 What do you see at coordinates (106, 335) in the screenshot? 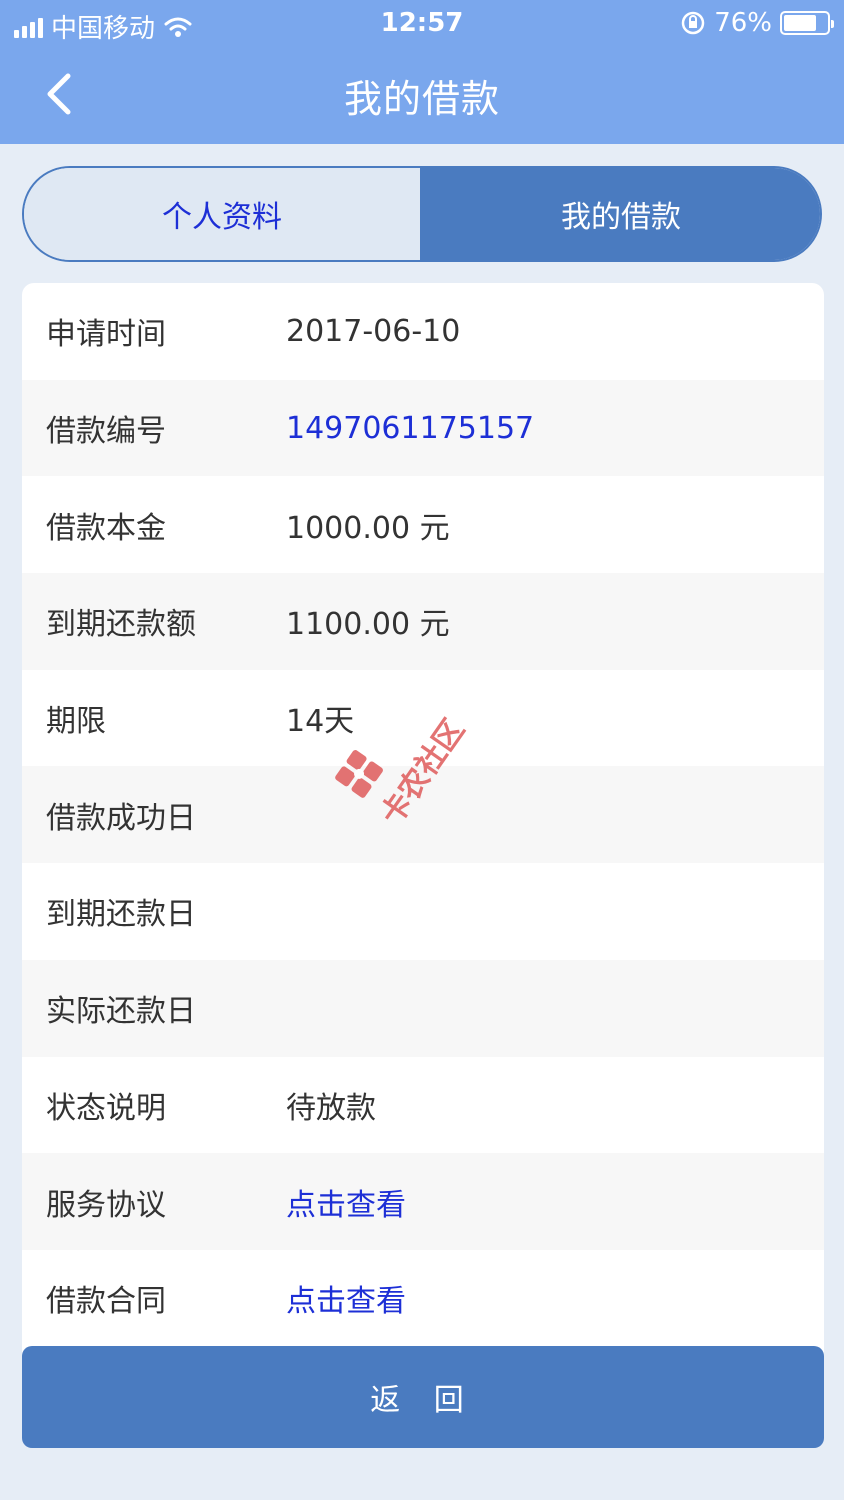
I see `detail-label: 申请时间` at bounding box center [106, 335].